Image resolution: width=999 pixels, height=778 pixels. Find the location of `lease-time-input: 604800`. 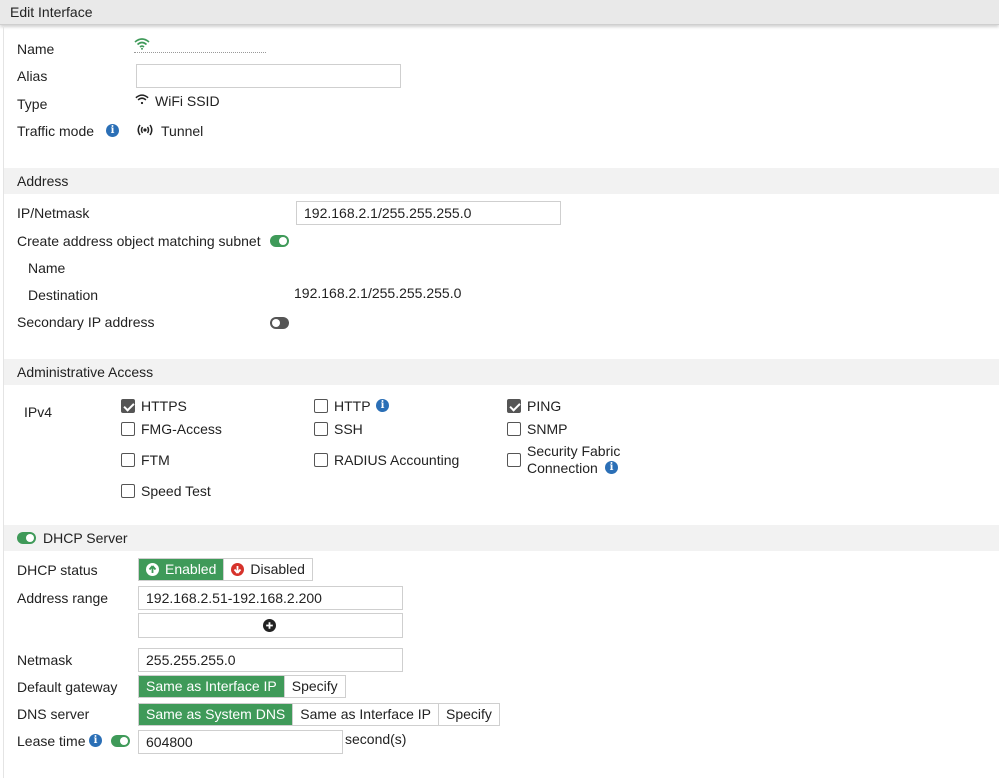

lease-time-input: 604800 is located at coordinates (240, 742).